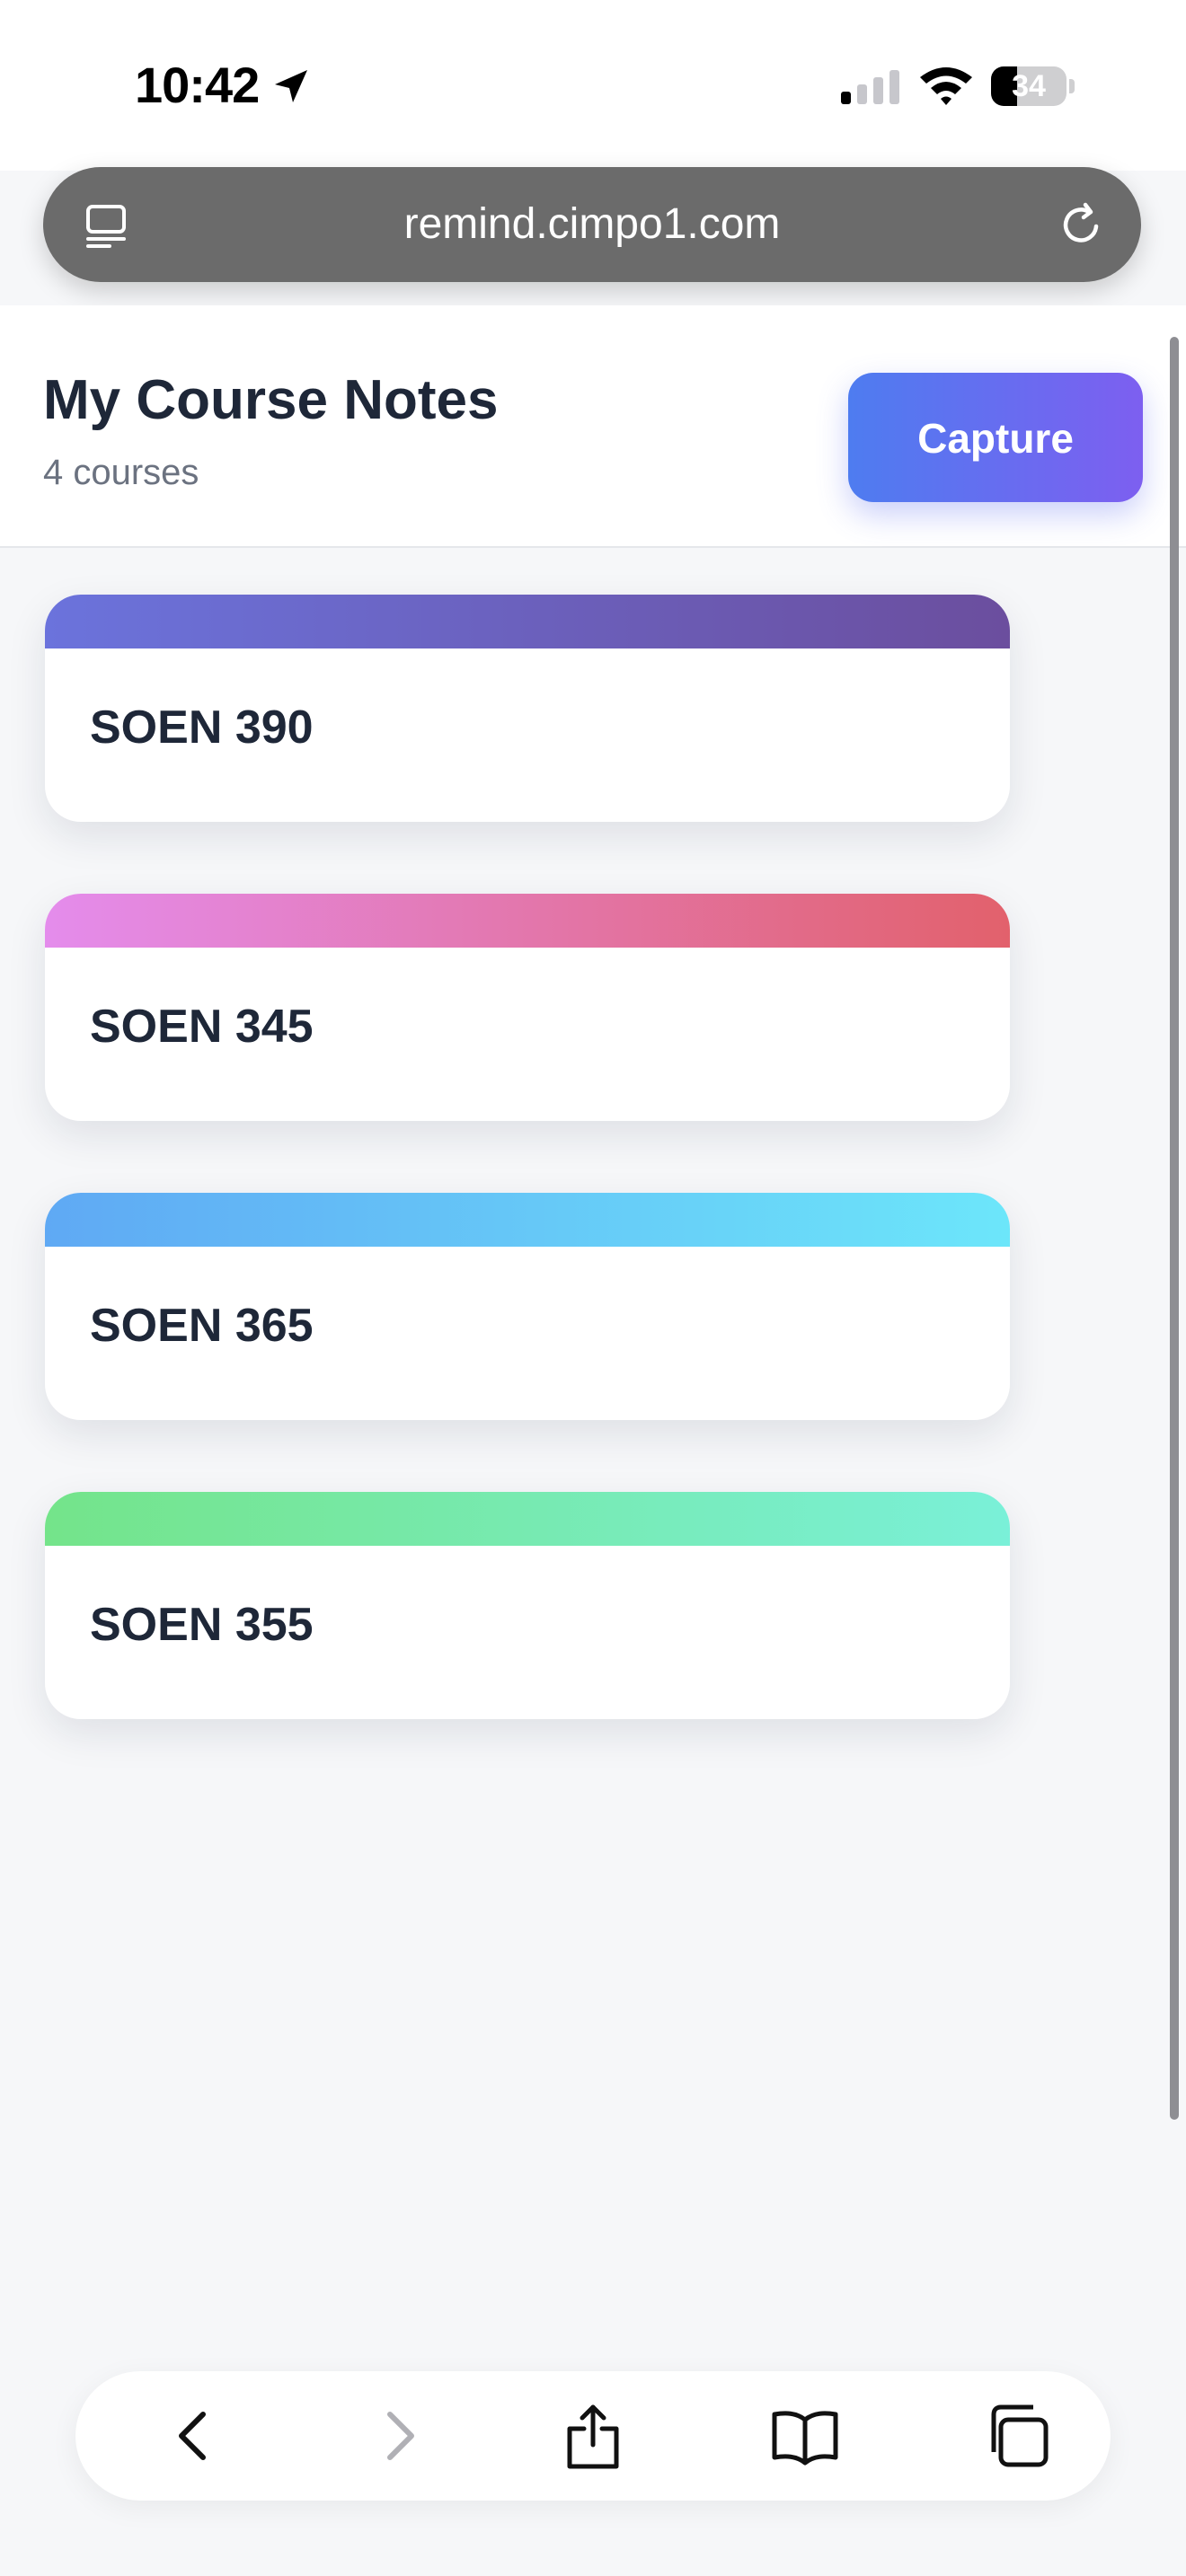  What do you see at coordinates (946, 86) in the screenshot?
I see `wifi-icon` at bounding box center [946, 86].